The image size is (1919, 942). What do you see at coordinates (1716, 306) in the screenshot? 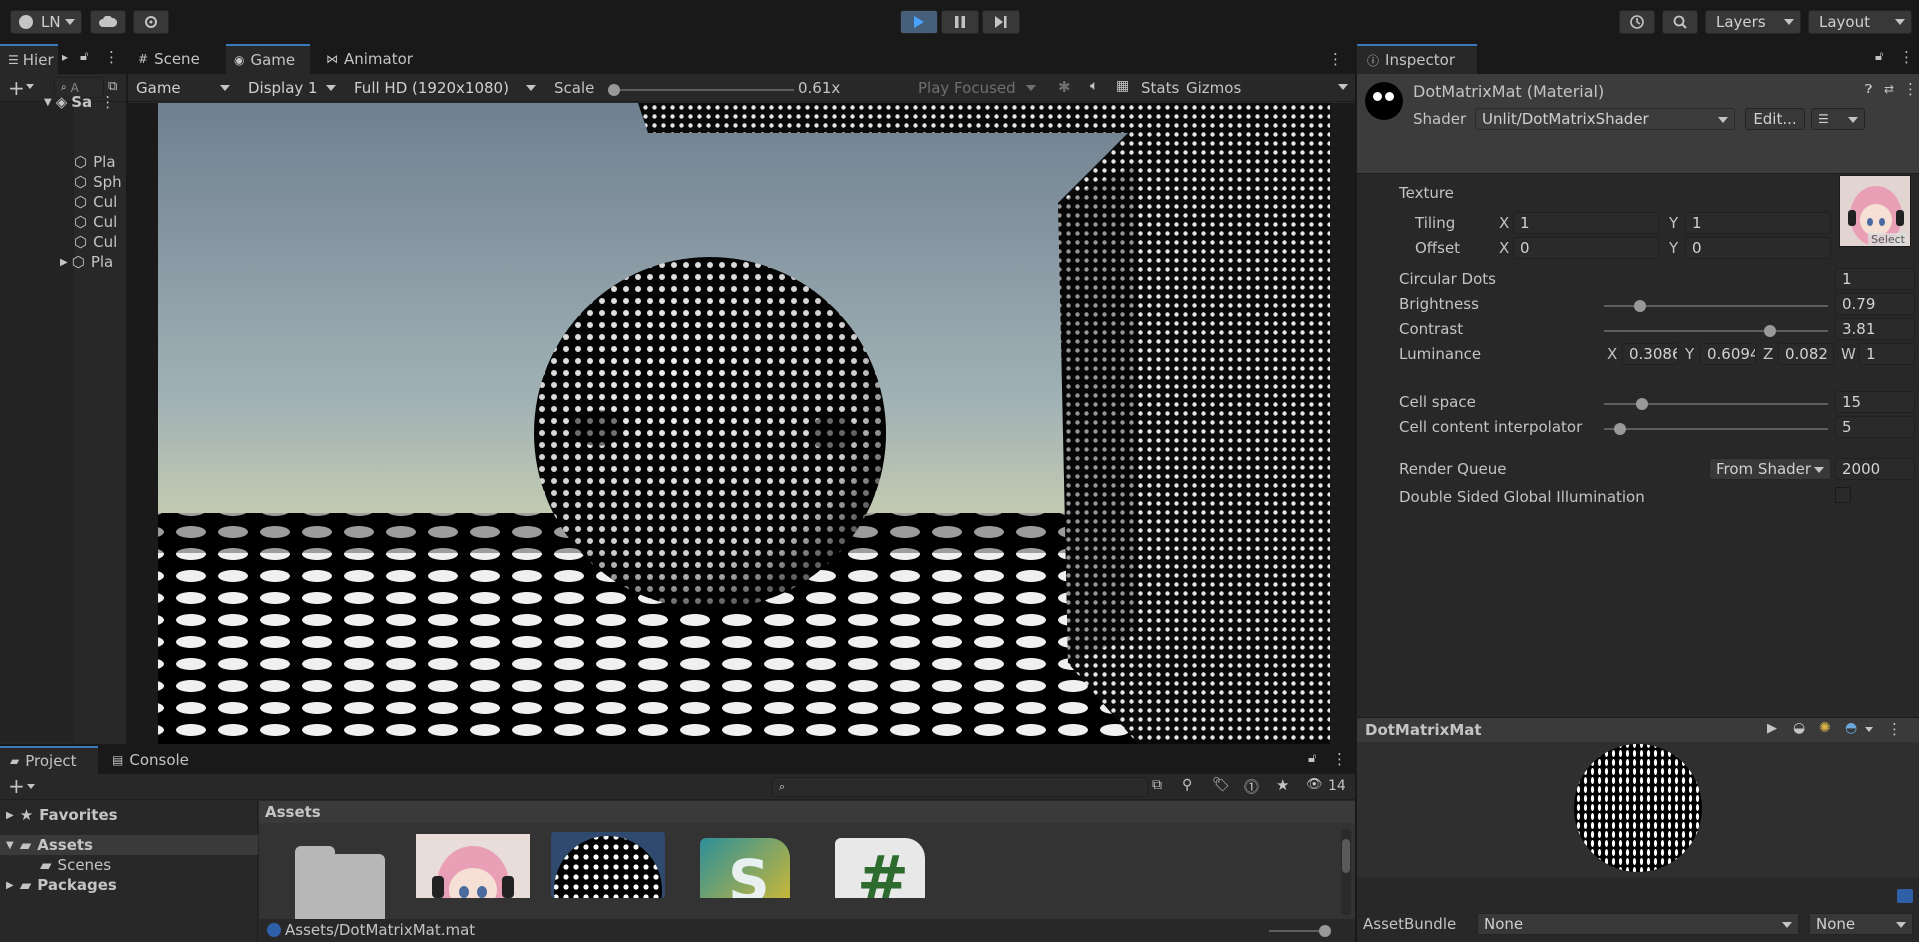
I see `brightness-slider` at bounding box center [1716, 306].